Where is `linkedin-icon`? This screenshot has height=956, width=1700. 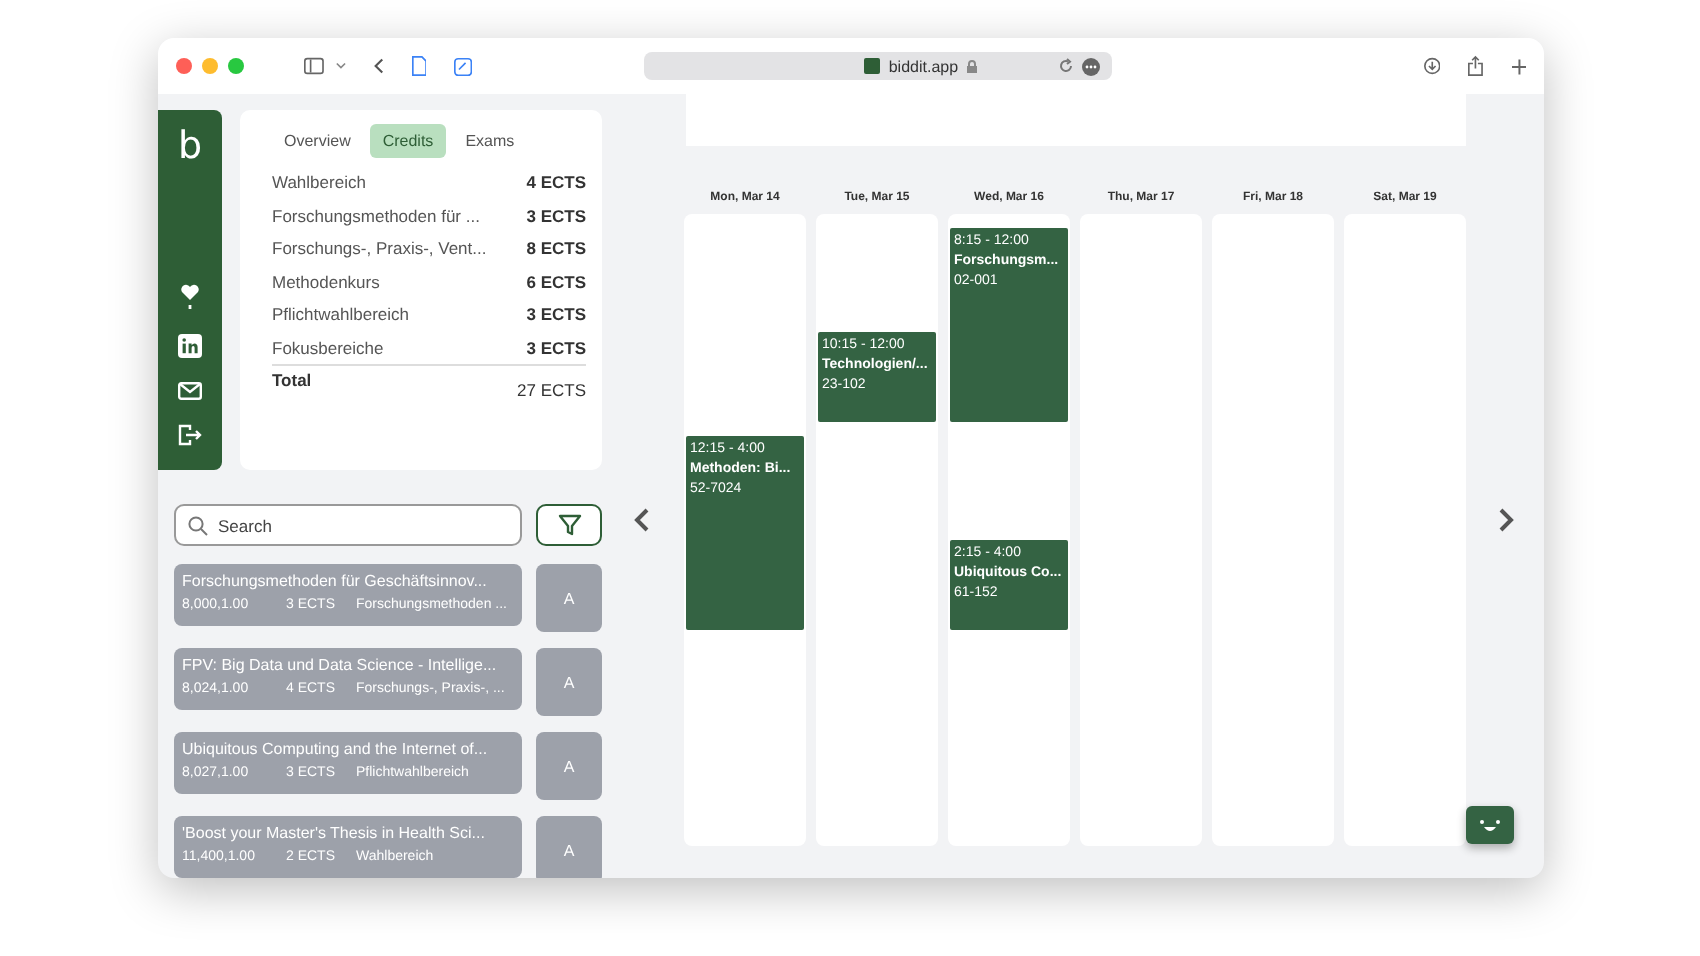 linkedin-icon is located at coordinates (190, 346).